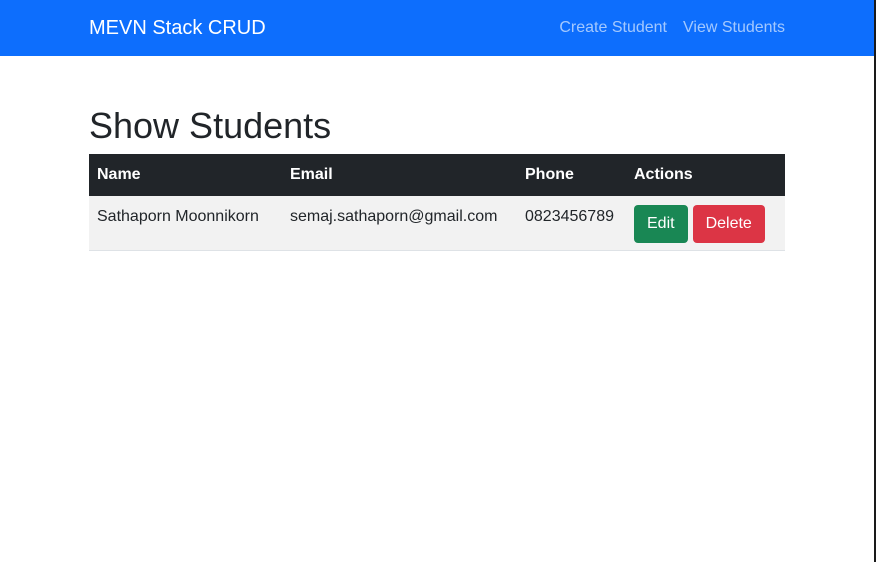 The width and height of the screenshot is (876, 562). I want to click on navbar-brand: MEVN Stack CRUD, so click(177, 28).